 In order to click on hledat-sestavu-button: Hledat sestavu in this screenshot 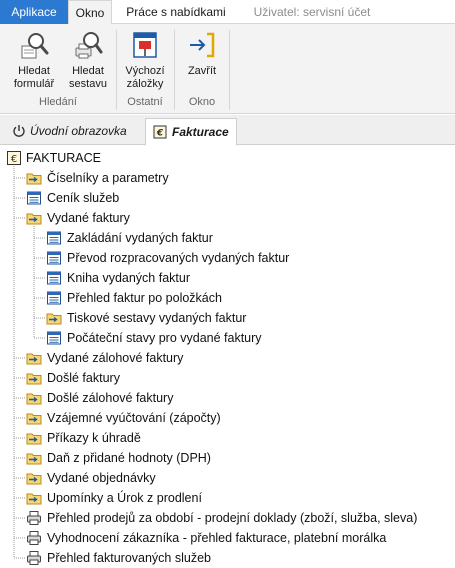, I will do `click(88, 61)`.